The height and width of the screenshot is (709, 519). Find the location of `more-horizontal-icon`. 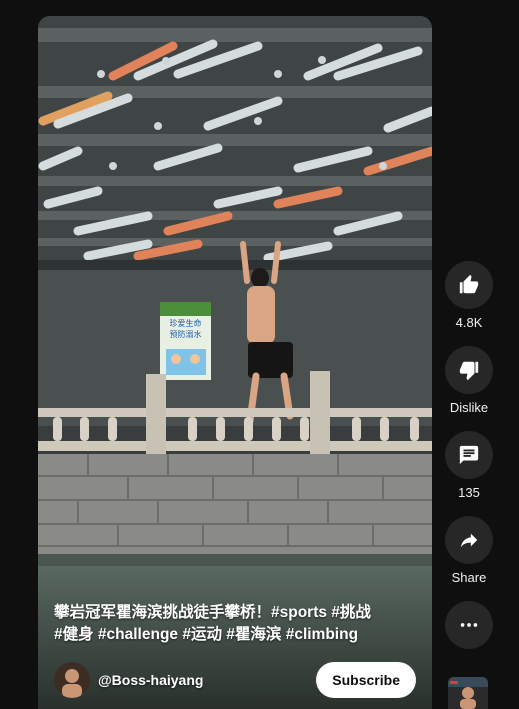

more-horizontal-icon is located at coordinates (469, 625).